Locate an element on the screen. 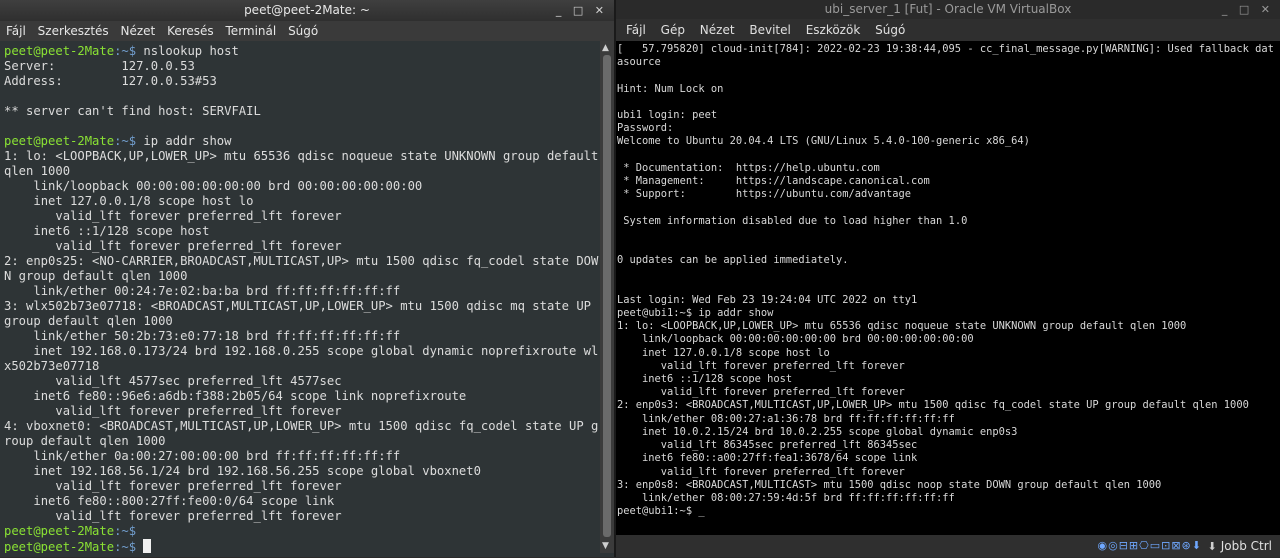  terminal-scrollbar: ▲ ▼ is located at coordinates (607, 297).